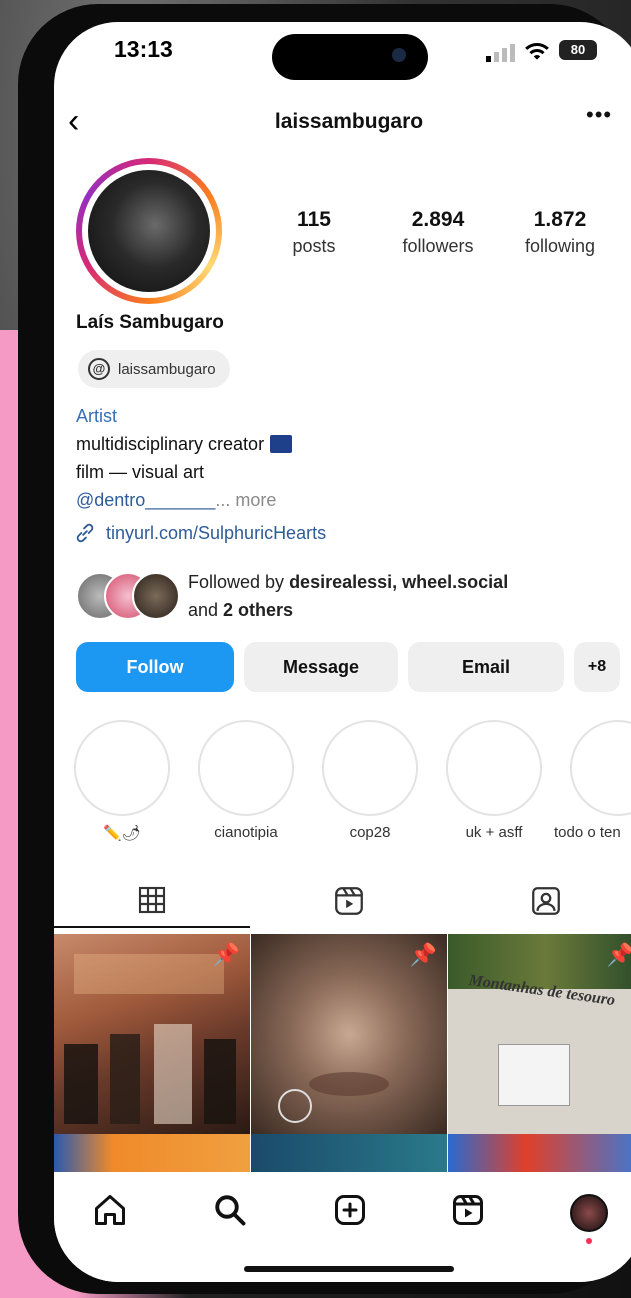 The width and height of the screenshot is (631, 1298). What do you see at coordinates (85, 533) in the screenshot?
I see `link-icon` at bounding box center [85, 533].